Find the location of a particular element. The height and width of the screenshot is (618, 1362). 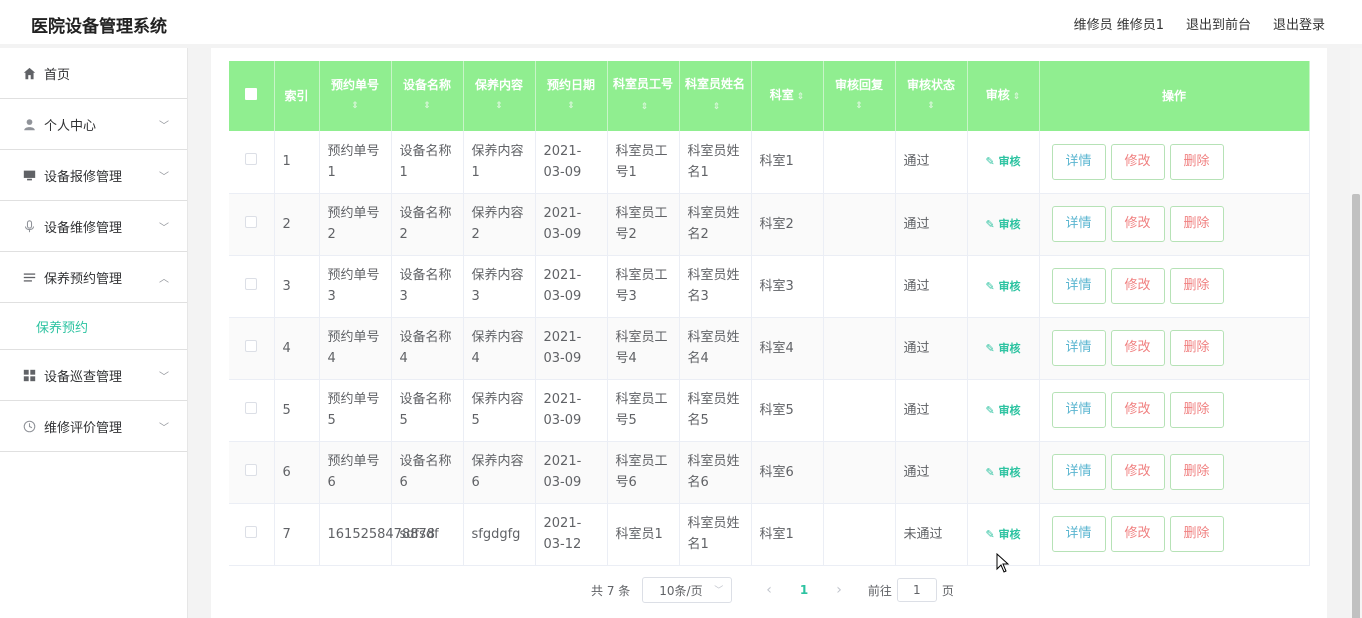

col-header-order: 预约单号 ⇕ is located at coordinates (355, 96).